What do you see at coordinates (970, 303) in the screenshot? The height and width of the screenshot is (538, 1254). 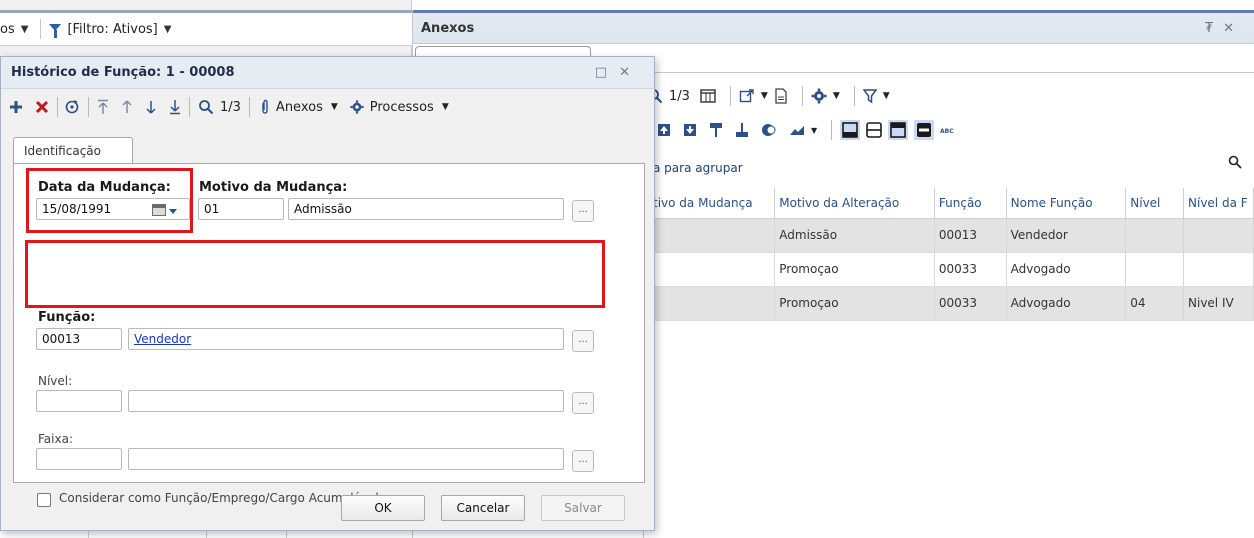 I see `table-cell: 00033` at bounding box center [970, 303].